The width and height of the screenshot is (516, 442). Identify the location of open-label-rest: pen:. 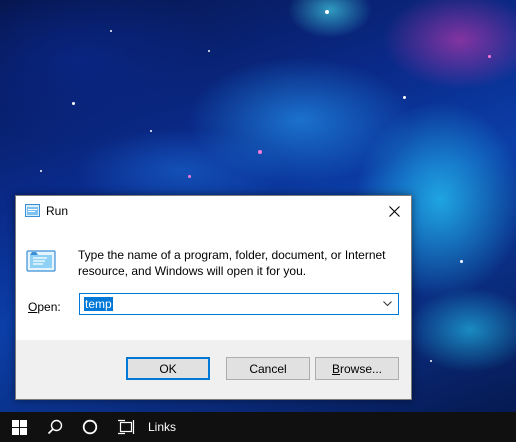
(49, 307).